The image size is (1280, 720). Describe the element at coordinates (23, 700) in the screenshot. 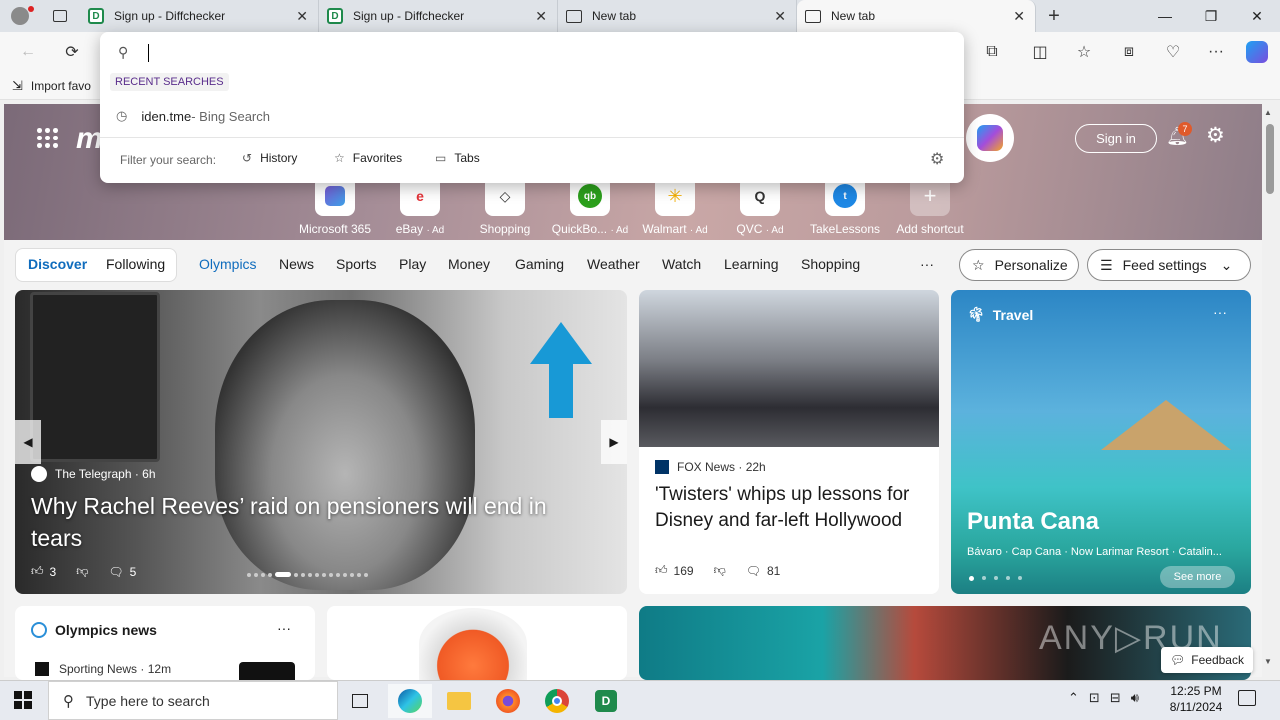

I see `windows-start-icon` at that location.